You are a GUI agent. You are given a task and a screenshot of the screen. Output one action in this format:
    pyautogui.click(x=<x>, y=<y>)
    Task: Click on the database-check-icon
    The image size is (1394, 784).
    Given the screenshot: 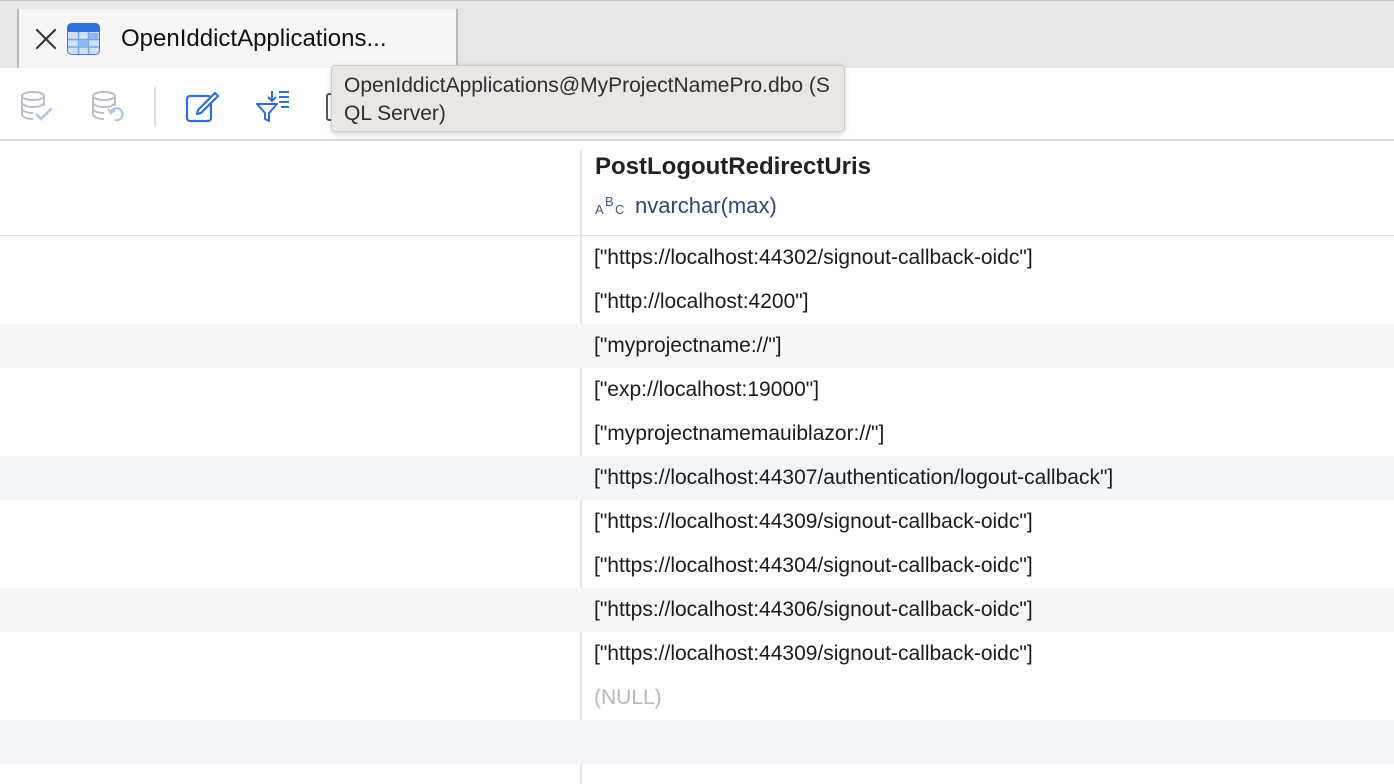 What is the action you would take?
    pyautogui.click(x=36, y=106)
    